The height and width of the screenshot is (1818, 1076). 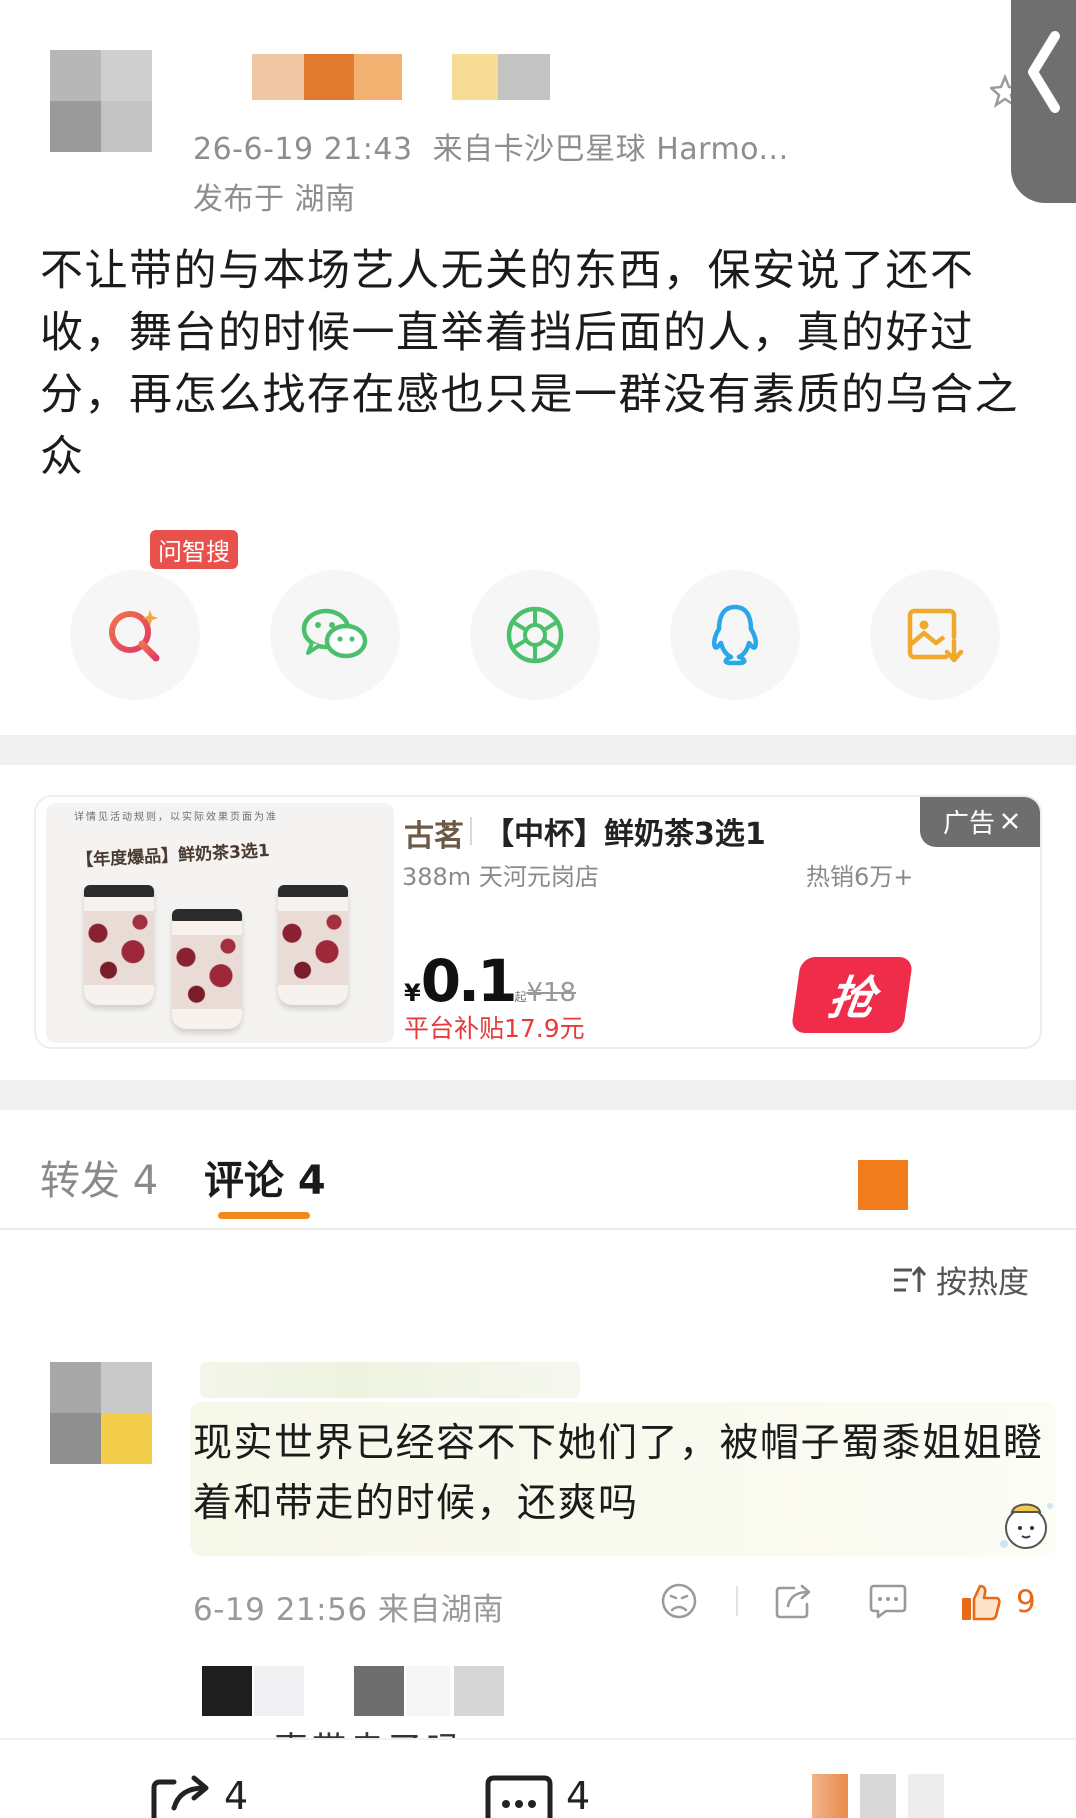 What do you see at coordinates (469, 981) in the screenshot?
I see `price-value: 0.1` at bounding box center [469, 981].